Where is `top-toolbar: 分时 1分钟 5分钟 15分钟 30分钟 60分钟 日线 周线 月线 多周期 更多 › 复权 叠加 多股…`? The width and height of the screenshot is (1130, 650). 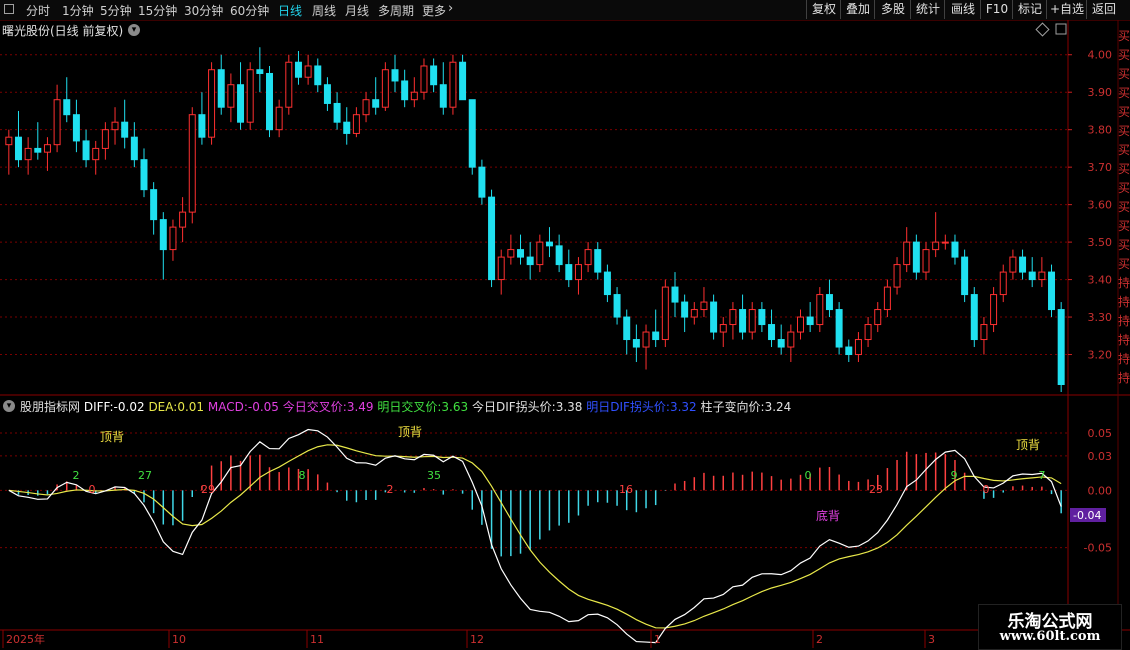 top-toolbar: 分时 1分钟 5分钟 15分钟 30分钟 60分钟 日线 周线 月线 多周期 更多 › 复权 叠加 多股… is located at coordinates (565, 10).